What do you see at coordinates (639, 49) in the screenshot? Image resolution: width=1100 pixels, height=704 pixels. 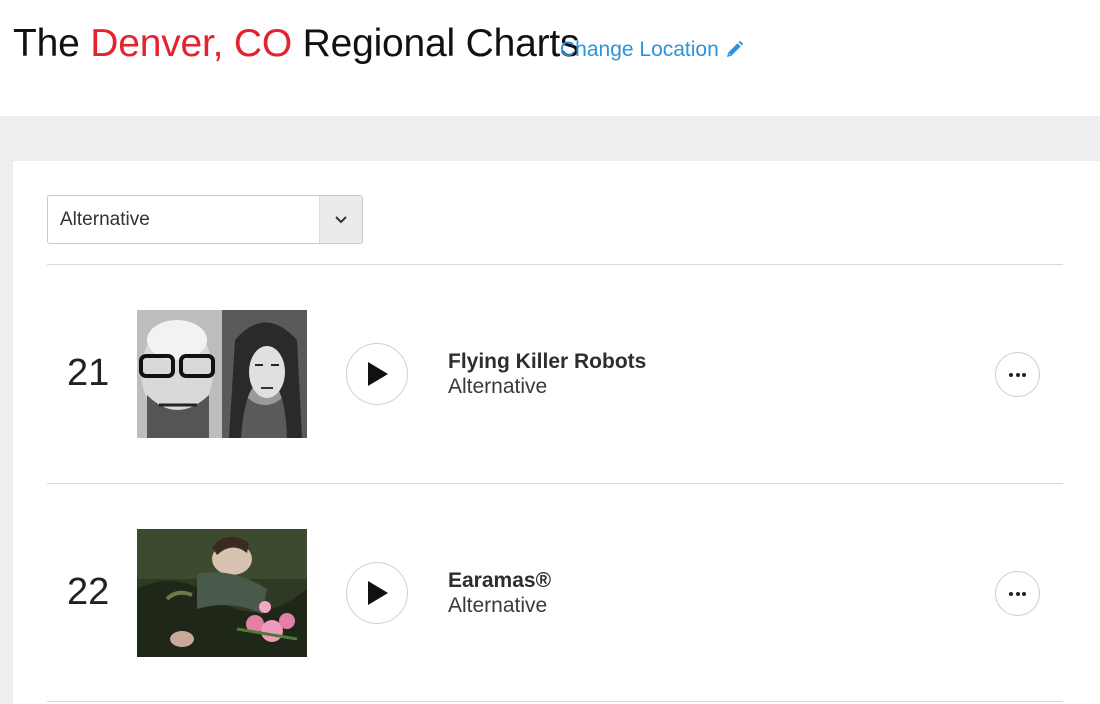 I see `change-location-label: Change Location` at bounding box center [639, 49].